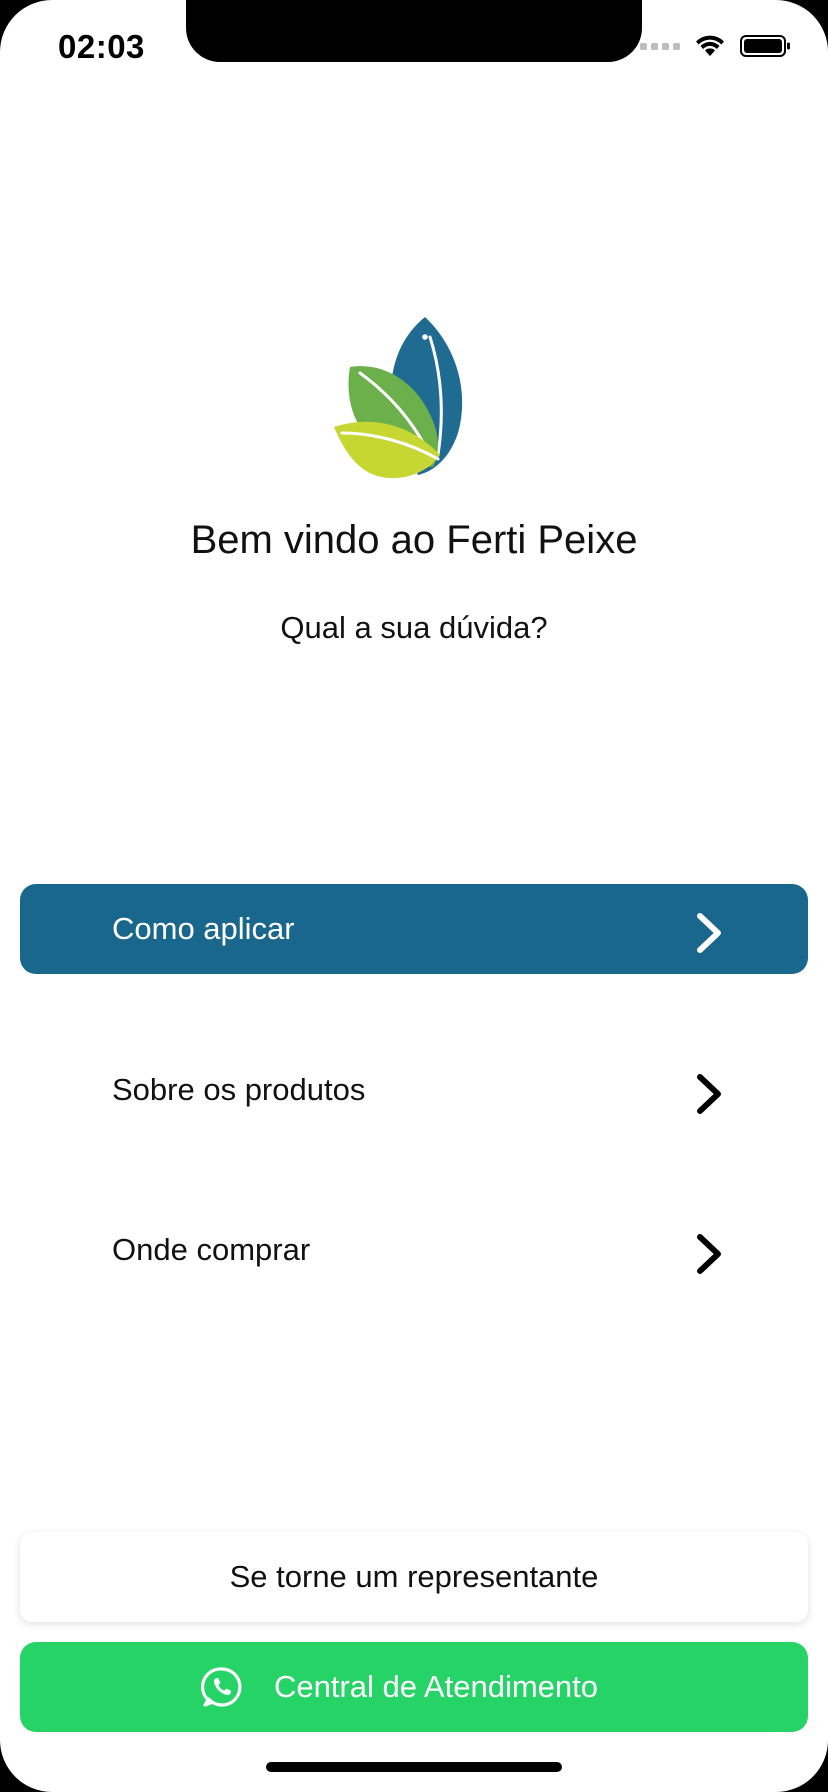 Image resolution: width=828 pixels, height=1792 pixels. What do you see at coordinates (221, 1687) in the screenshot?
I see `whatsapp-icon` at bounding box center [221, 1687].